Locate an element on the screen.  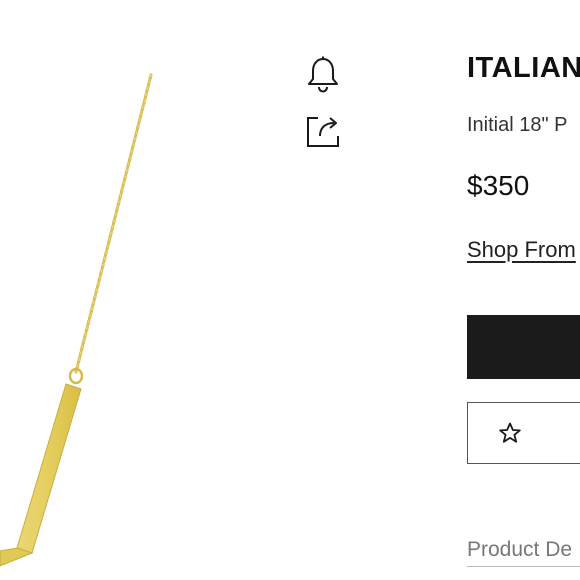
shop-from-link: Shop From is located at coordinates (521, 250).